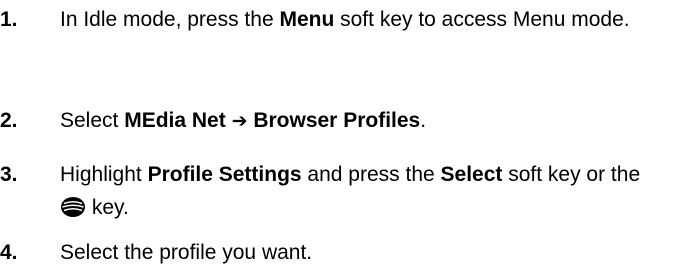 The image size is (686, 275). I want to click on step-text-part: and press the, so click(371, 174).